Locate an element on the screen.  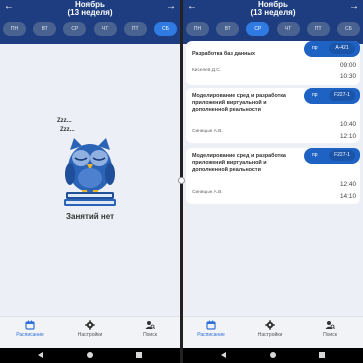
lesson-start-time: 09:00 is located at coordinates (348, 65).